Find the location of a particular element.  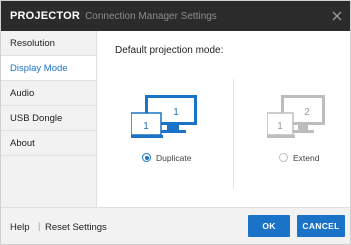

sidebar-item-usb-dongle: USB Dongle is located at coordinates (48, 118).